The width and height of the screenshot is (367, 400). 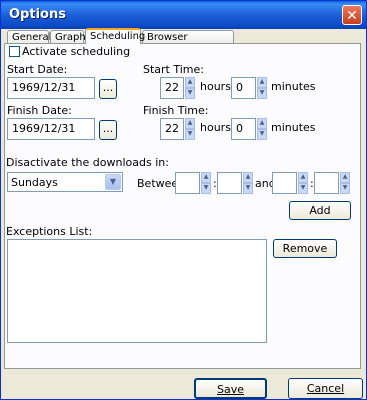 I want to click on finish-hours-unit: hours, so click(x=215, y=127).